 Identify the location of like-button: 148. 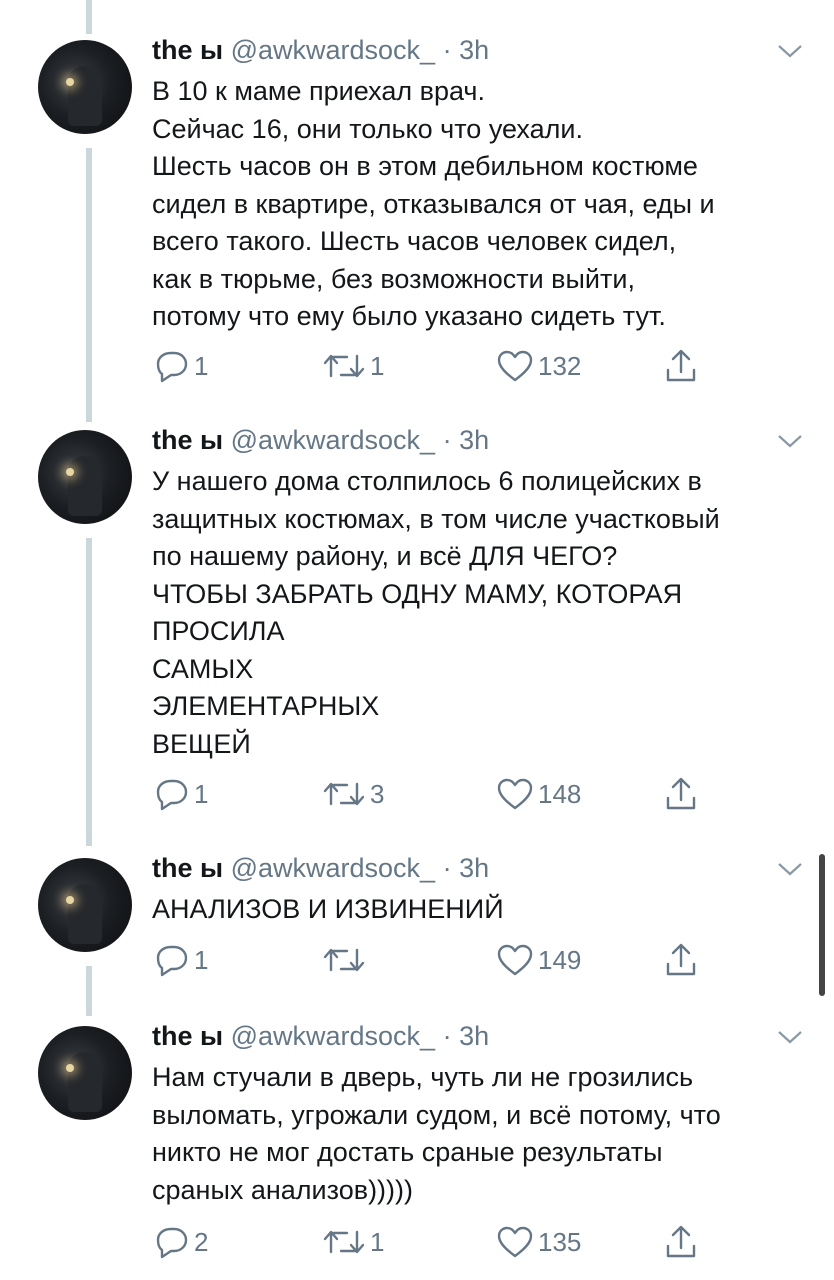
(538, 794).